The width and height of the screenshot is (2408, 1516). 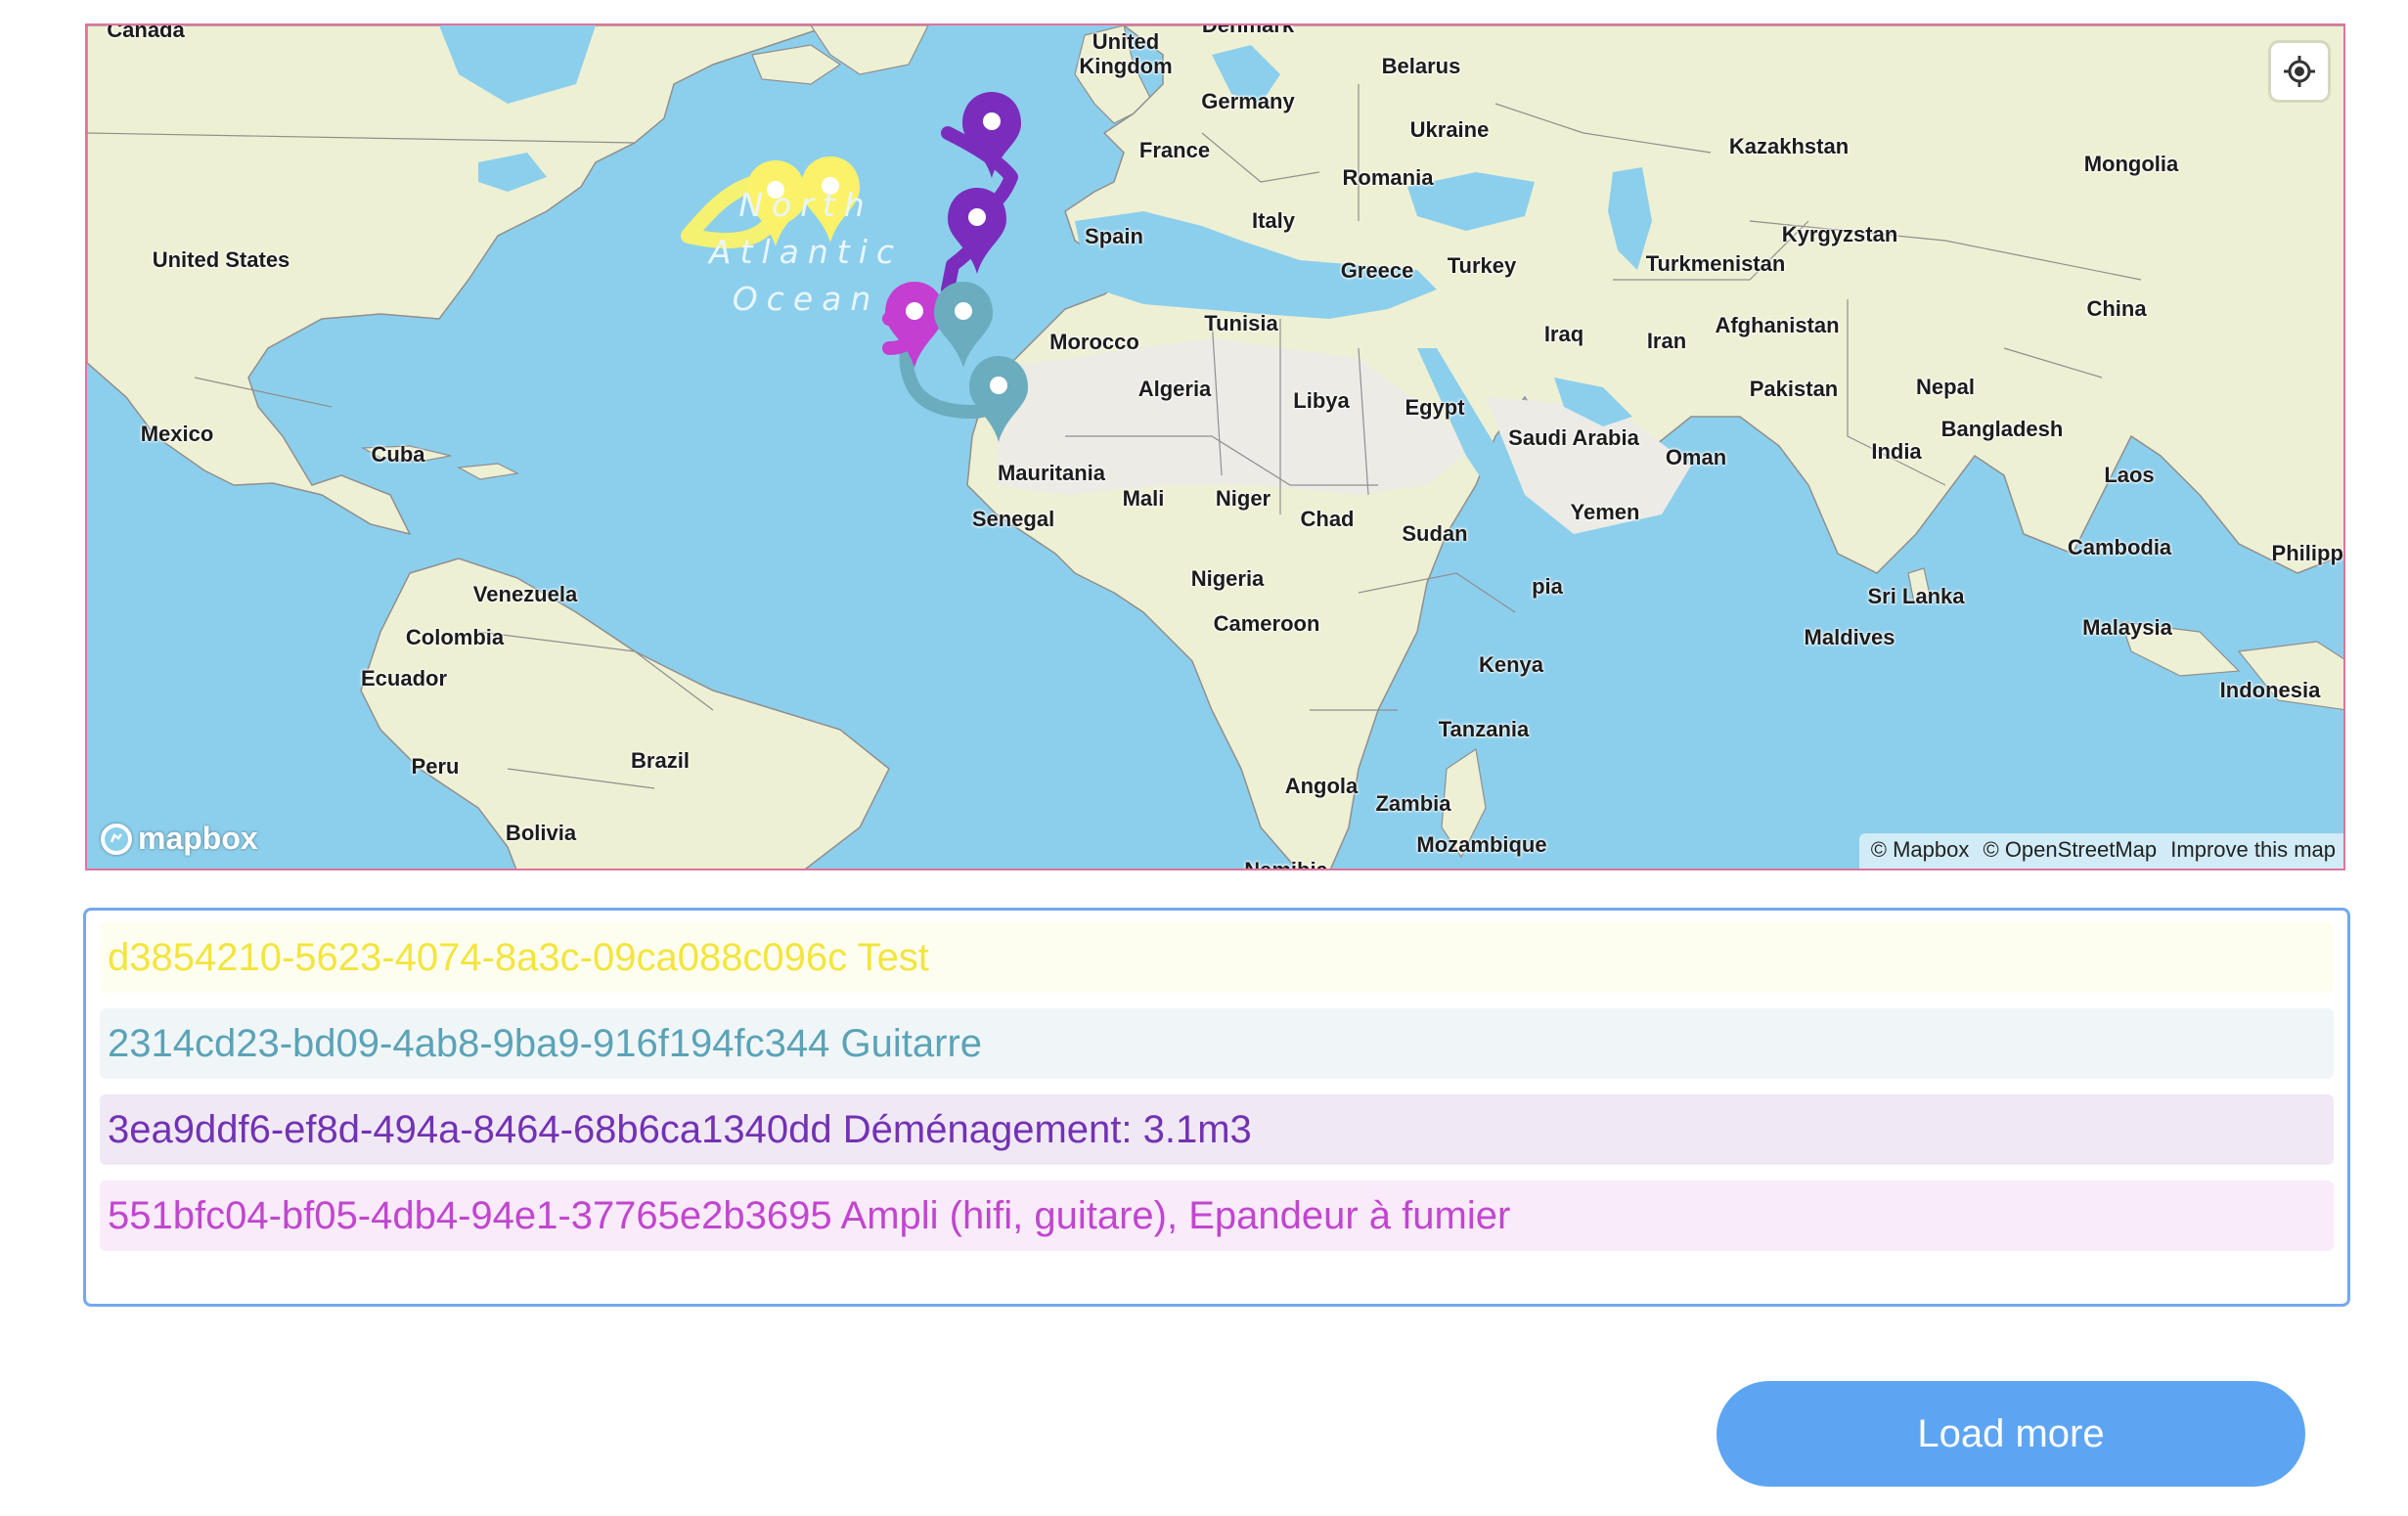 I want to click on country-label: Iraq, so click(x=1563, y=334).